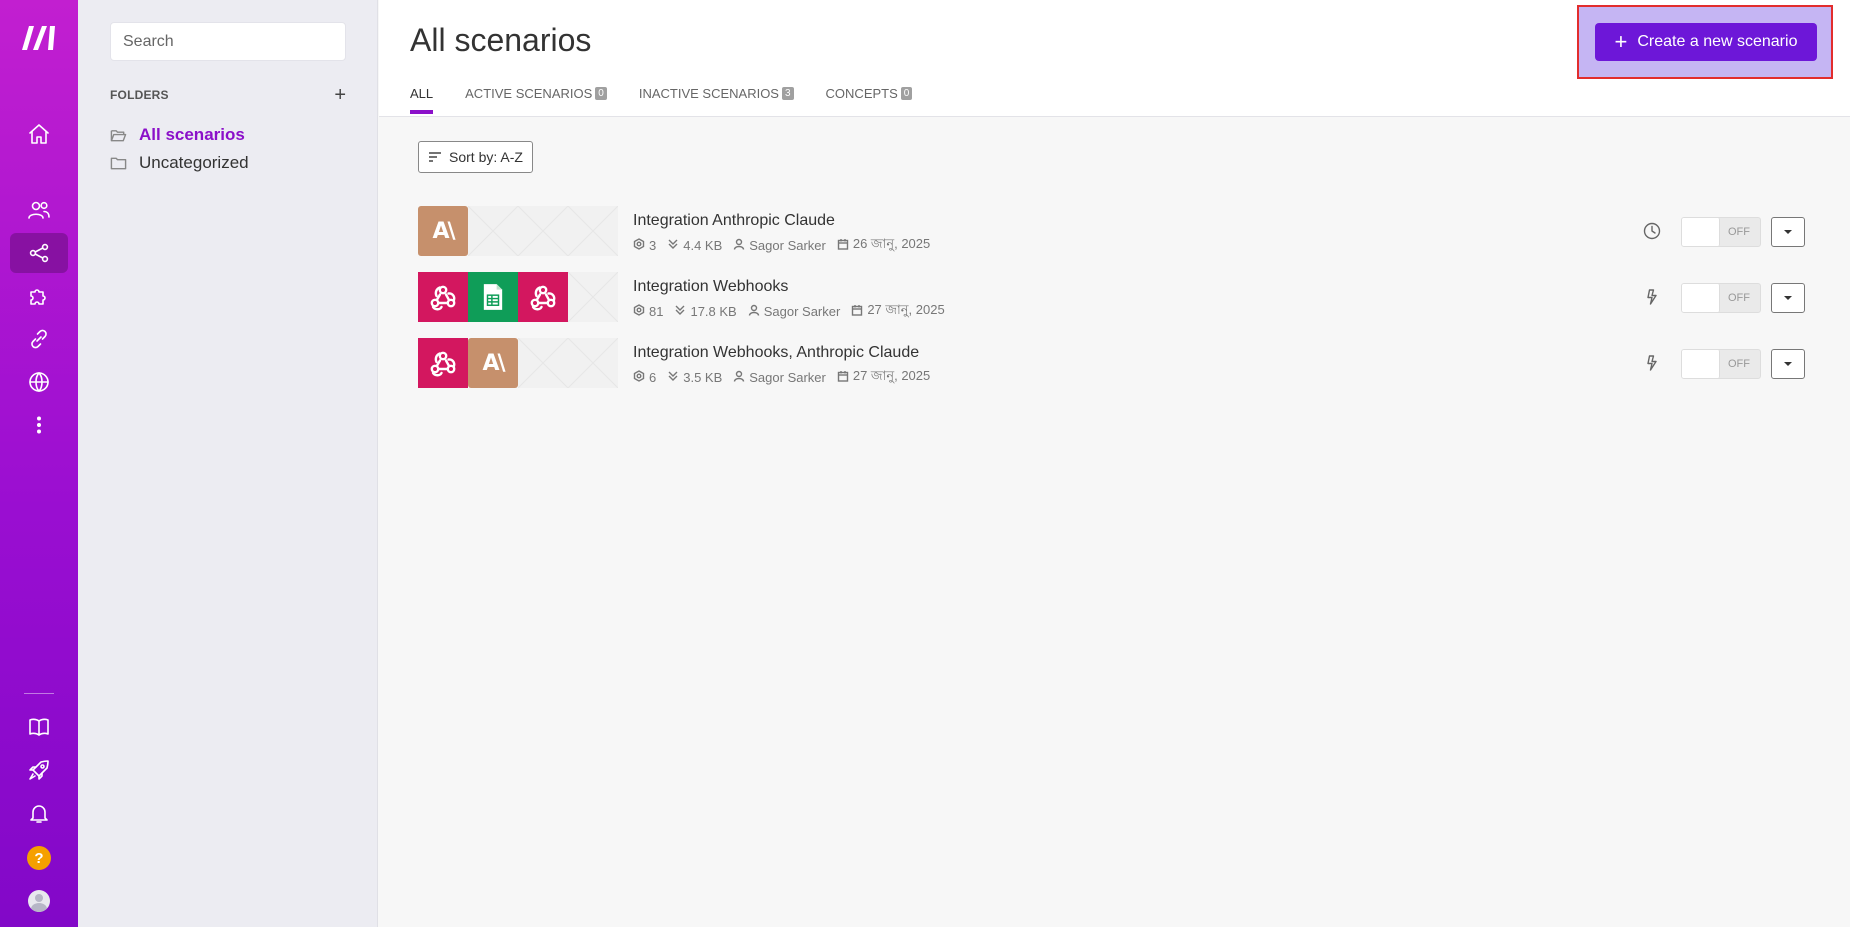 The image size is (1850, 927). What do you see at coordinates (39, 296) in the screenshot?
I see `apps-icon` at bounding box center [39, 296].